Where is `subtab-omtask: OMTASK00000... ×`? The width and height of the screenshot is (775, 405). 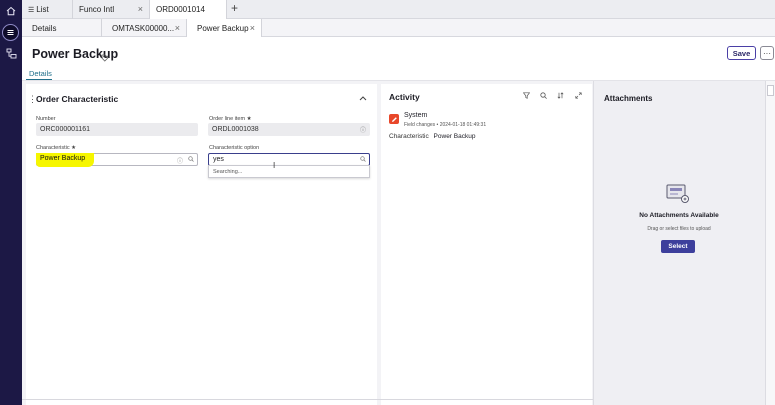 subtab-omtask: OMTASK00000... × is located at coordinates (144, 28).